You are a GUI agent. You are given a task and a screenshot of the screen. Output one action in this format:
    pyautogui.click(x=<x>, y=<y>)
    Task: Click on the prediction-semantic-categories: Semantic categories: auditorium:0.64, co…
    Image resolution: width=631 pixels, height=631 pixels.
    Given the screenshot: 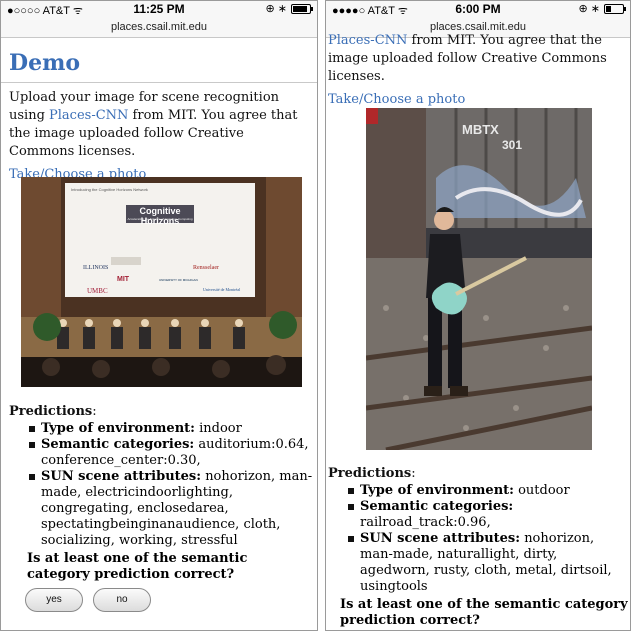 What is the action you would take?
    pyautogui.click(x=171, y=453)
    